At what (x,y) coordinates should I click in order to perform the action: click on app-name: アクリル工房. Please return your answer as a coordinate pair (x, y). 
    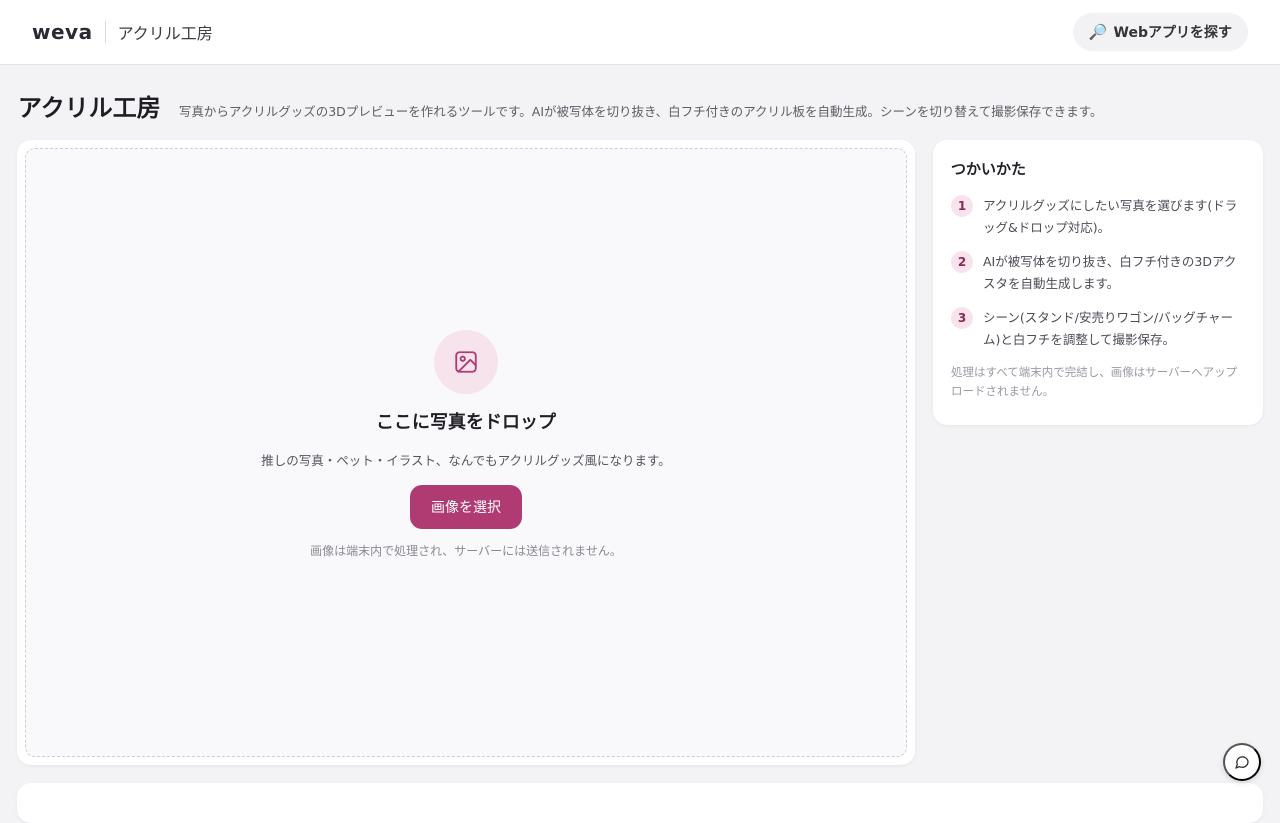
    Looking at the image, I should click on (165, 33).